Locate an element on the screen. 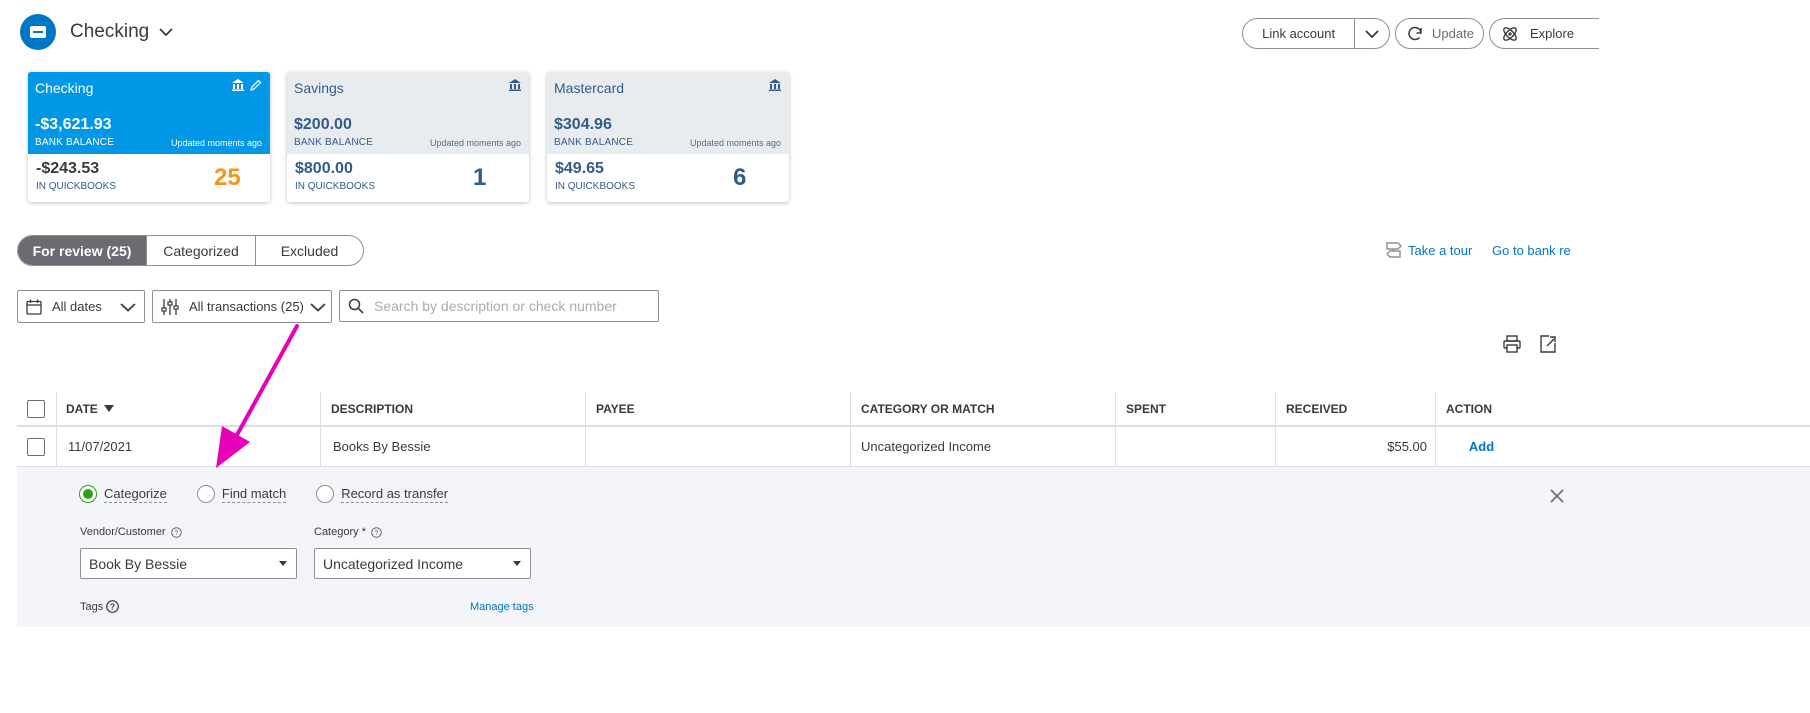 The image size is (1810, 713). column-spent: SPENT is located at coordinates (1140, 408).